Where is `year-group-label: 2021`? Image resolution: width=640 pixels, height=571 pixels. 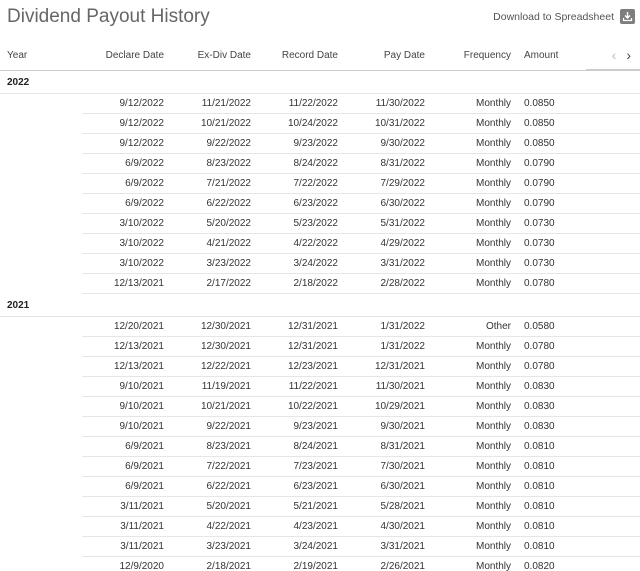
year-group-label: 2021 is located at coordinates (320, 305).